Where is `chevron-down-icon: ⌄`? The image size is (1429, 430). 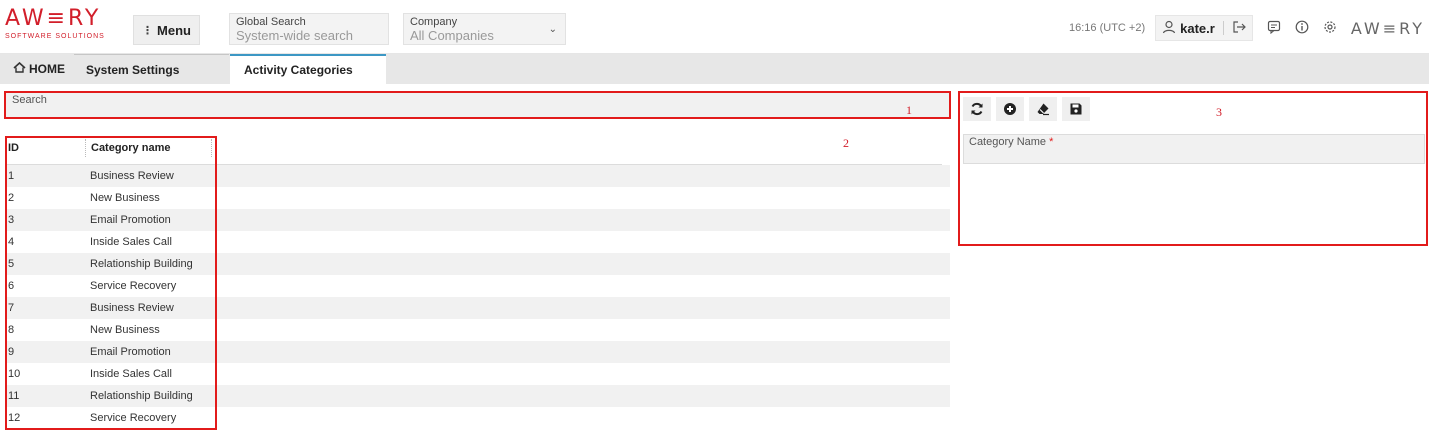
chevron-down-icon: ⌄ is located at coordinates (552, 29).